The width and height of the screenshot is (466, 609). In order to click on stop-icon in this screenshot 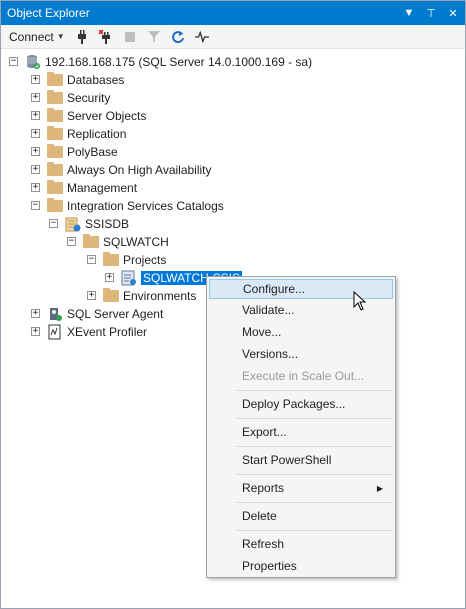, I will do `click(130, 37)`.